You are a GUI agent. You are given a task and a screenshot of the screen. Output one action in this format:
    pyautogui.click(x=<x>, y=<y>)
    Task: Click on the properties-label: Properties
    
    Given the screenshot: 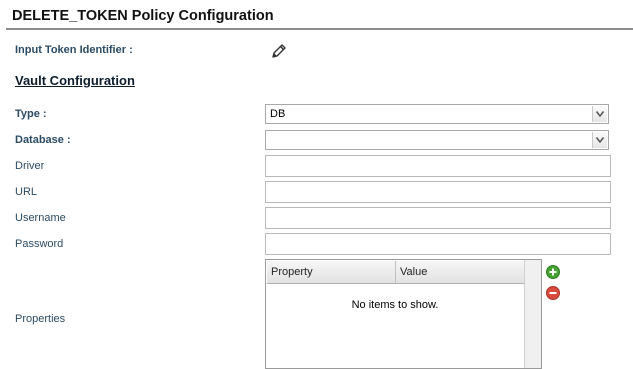 What is the action you would take?
    pyautogui.click(x=40, y=319)
    